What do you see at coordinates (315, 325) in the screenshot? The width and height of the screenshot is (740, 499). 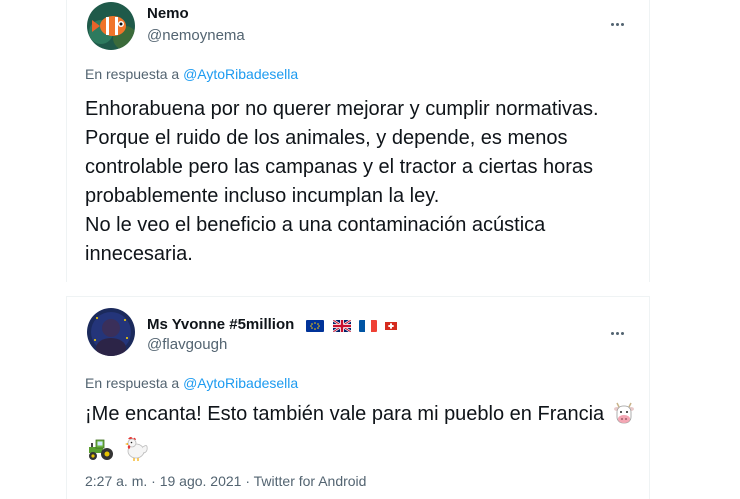 I see `eu-flag-icon` at bounding box center [315, 325].